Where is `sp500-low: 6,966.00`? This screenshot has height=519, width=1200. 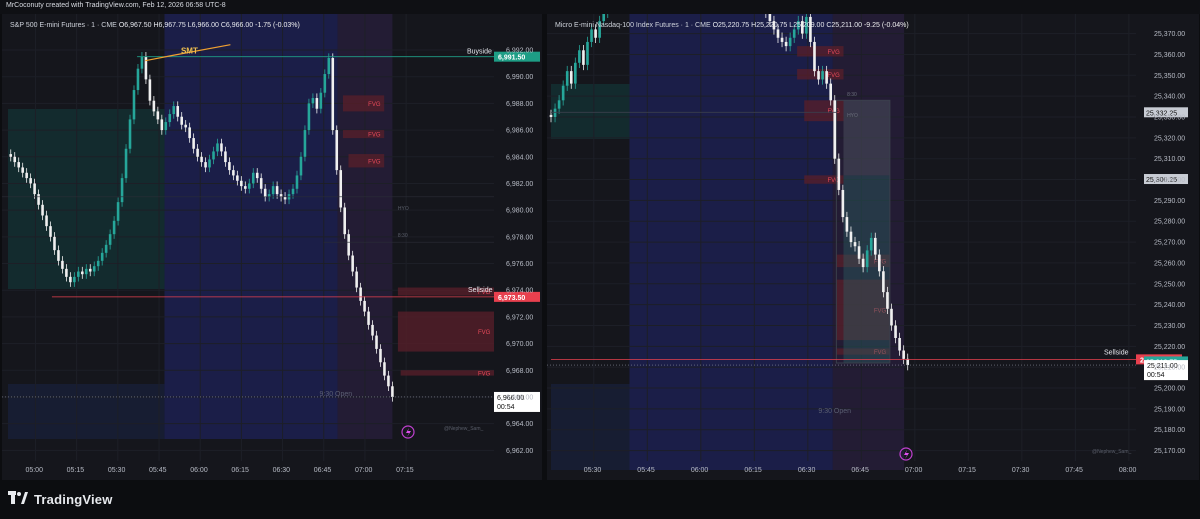 sp500-low: 6,966.00 is located at coordinates (205, 25).